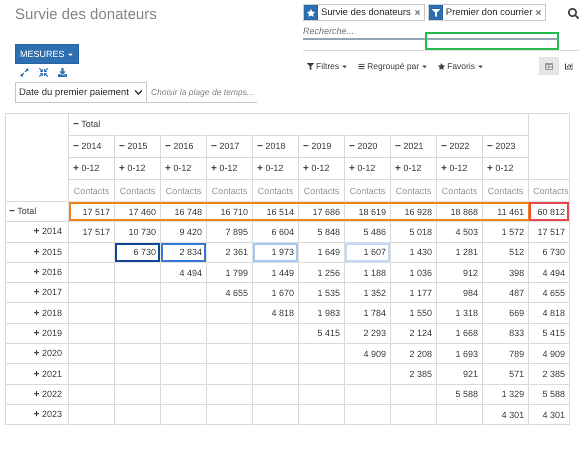  I want to click on row-header: + 2023, so click(37, 414).